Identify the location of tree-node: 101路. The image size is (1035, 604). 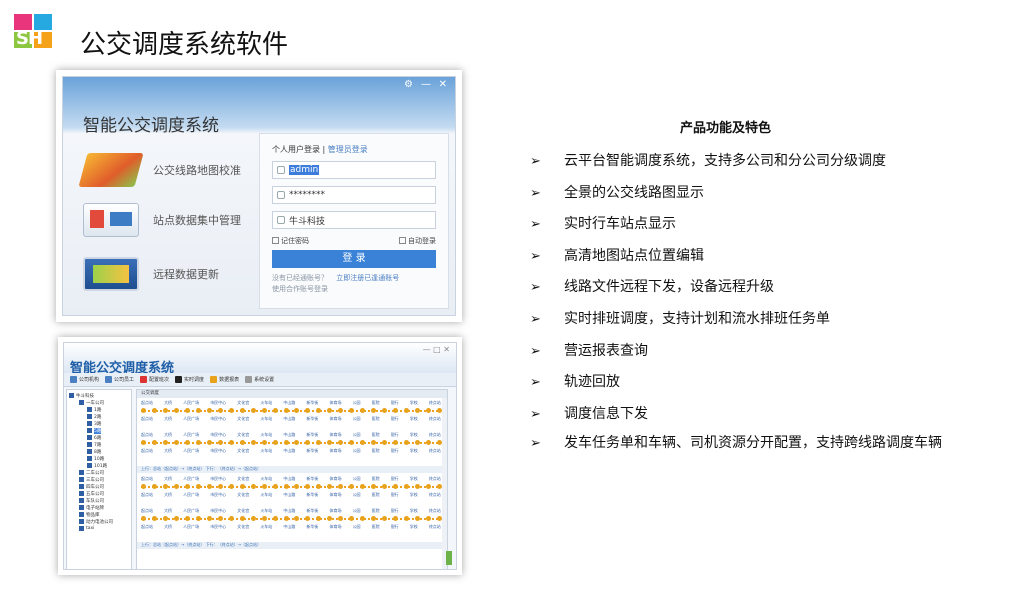
(99, 465).